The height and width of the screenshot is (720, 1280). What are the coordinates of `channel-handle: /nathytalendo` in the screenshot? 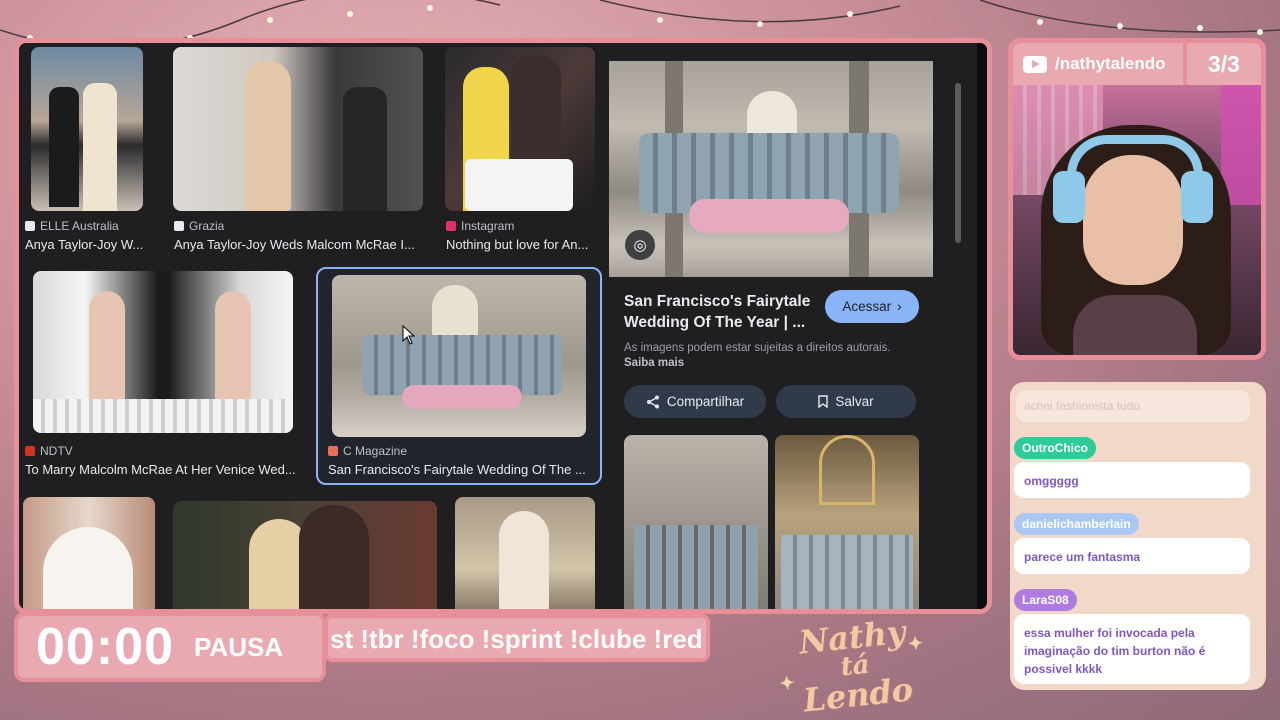 It's located at (1100, 64).